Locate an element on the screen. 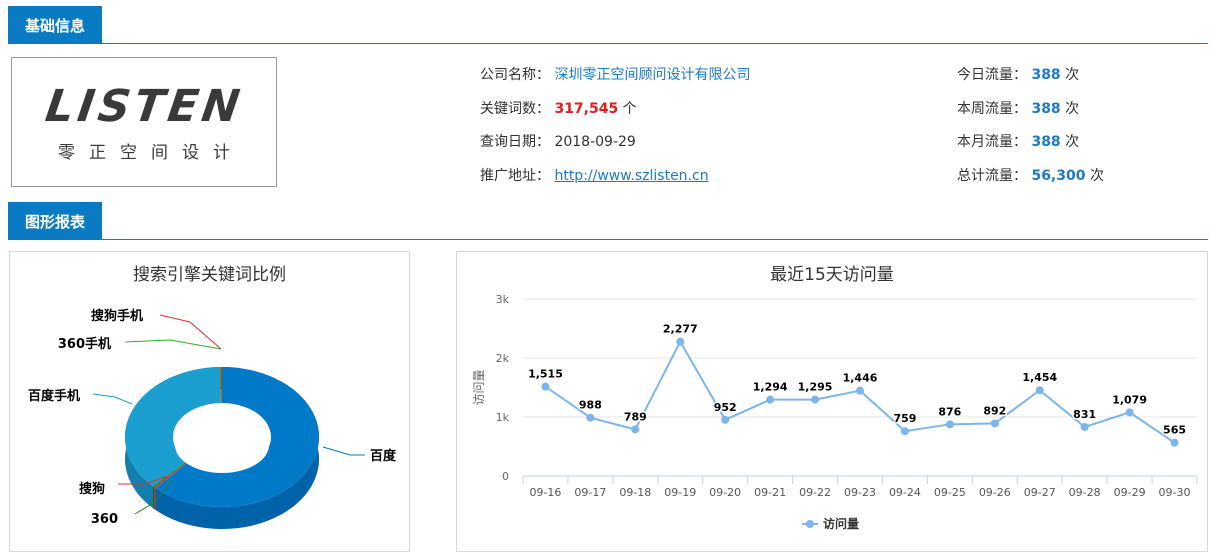 The width and height of the screenshot is (1210, 557). keywords-unit: 个 is located at coordinates (629, 109).